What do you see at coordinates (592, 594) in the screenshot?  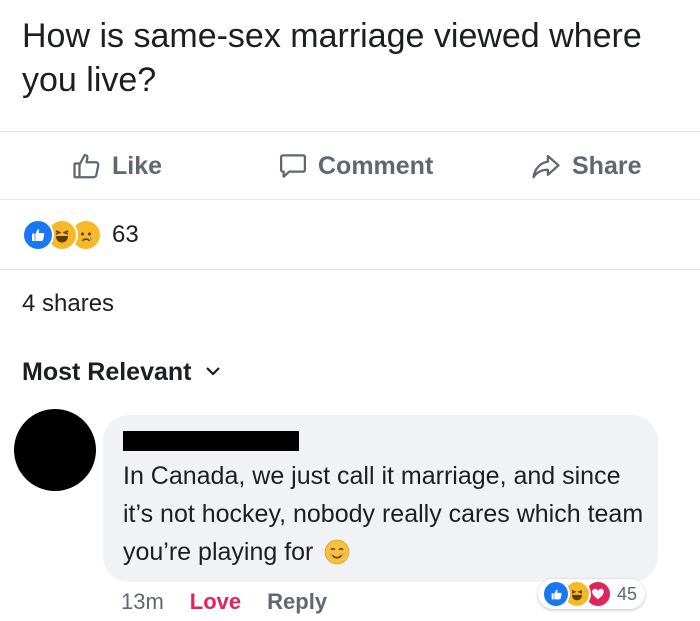 I see `comment-reaction-summary: 45` at bounding box center [592, 594].